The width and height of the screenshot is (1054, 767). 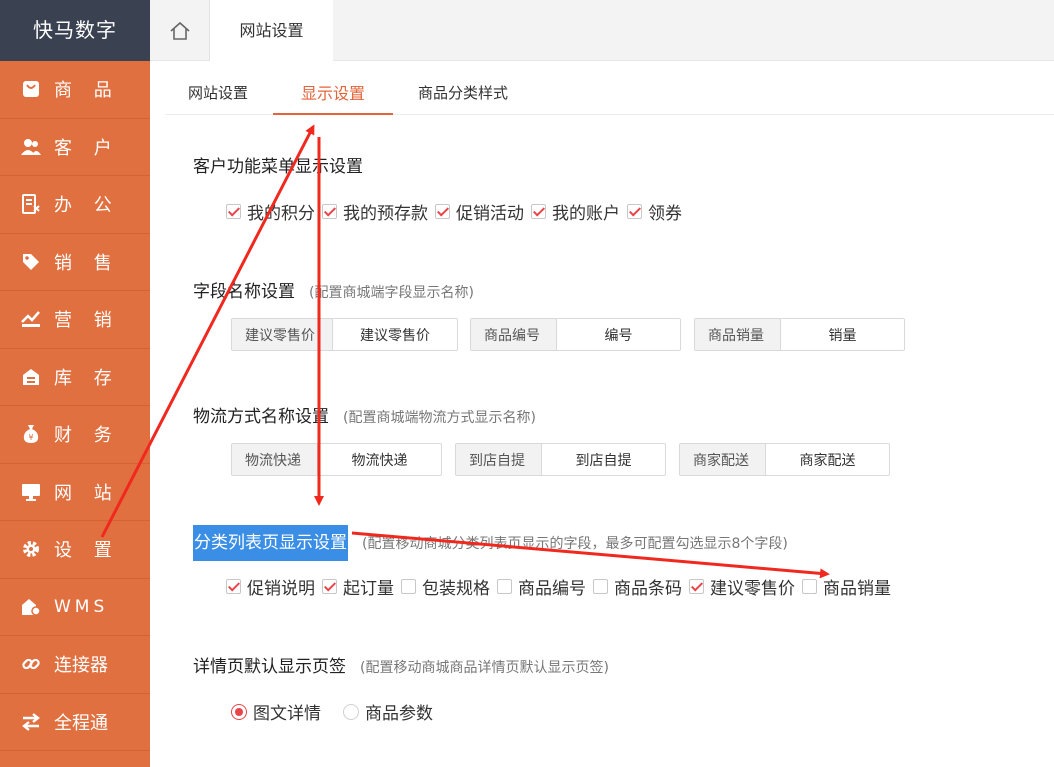 What do you see at coordinates (723, 459) in the screenshot?
I see `field-label: 商家配送` at bounding box center [723, 459].